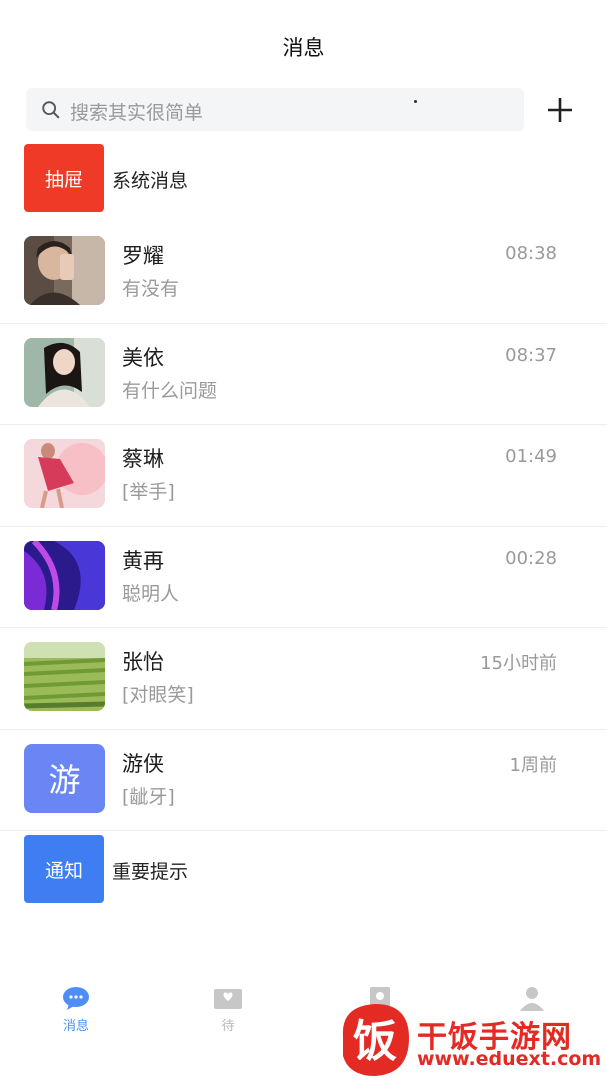 This screenshot has height=1080, width=607. What do you see at coordinates (148, 796) in the screenshot?
I see `chat-preview: [龇牙]` at bounding box center [148, 796].